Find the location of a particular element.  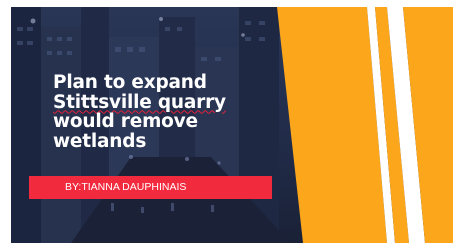

byline-text: BY:TIANNA DAUPHINAIS is located at coordinates (126, 187).